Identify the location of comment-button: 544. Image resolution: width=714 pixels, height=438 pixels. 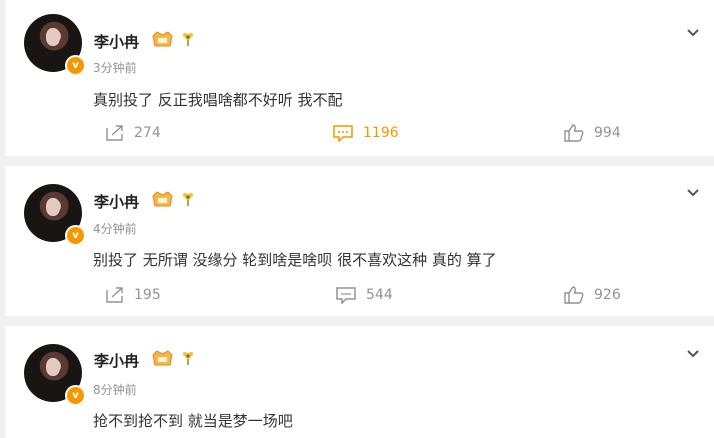
(364, 295).